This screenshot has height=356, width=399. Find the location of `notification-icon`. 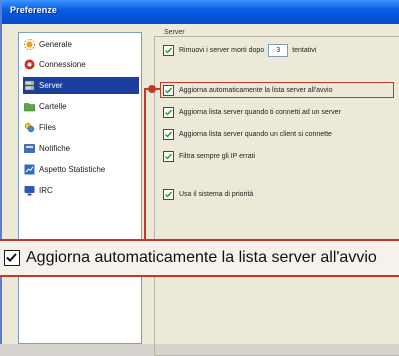

notification-icon is located at coordinates (29, 149).